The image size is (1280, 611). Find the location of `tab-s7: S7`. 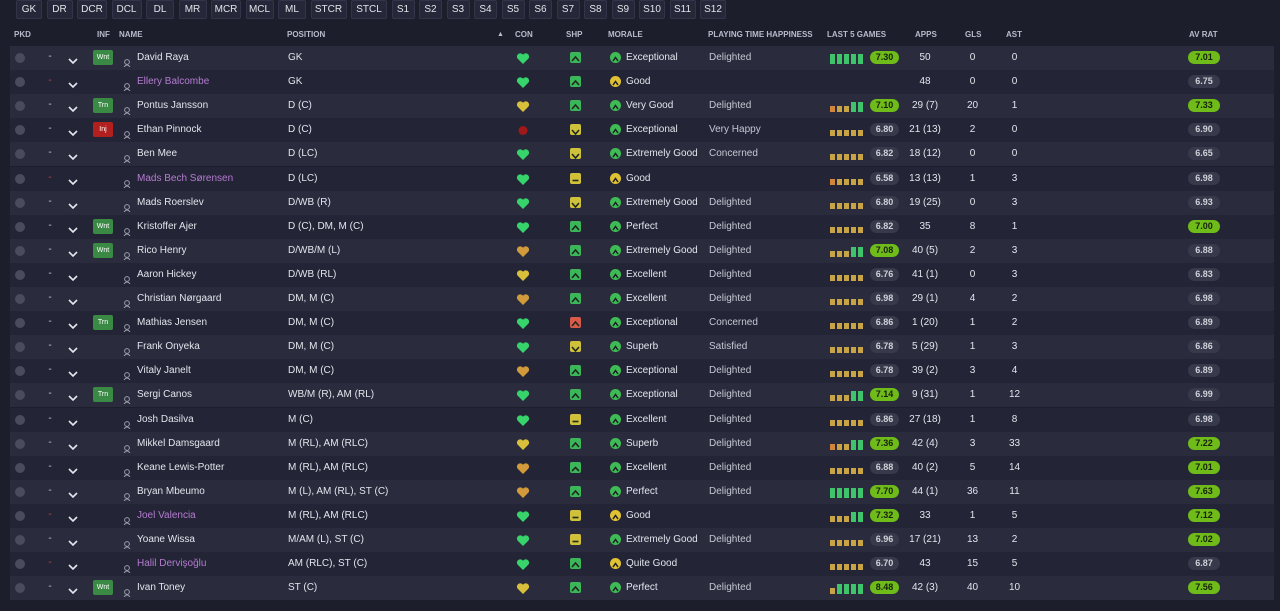

tab-s7: S7 is located at coordinates (568, 9).